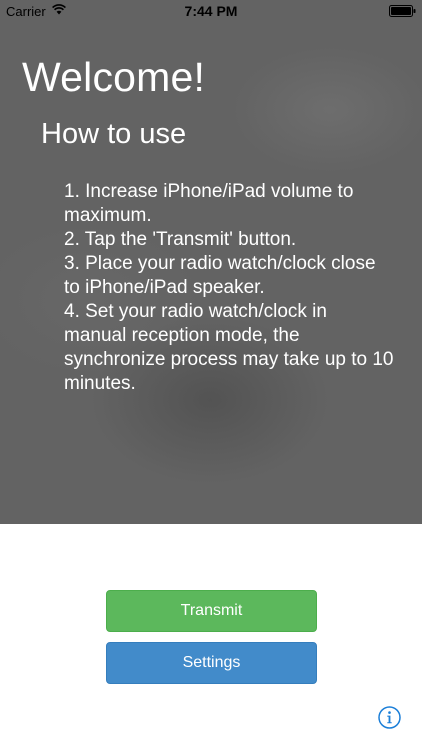 Image resolution: width=422 pixels, height=750 pixels. I want to click on settings-button: Settings, so click(211, 663).